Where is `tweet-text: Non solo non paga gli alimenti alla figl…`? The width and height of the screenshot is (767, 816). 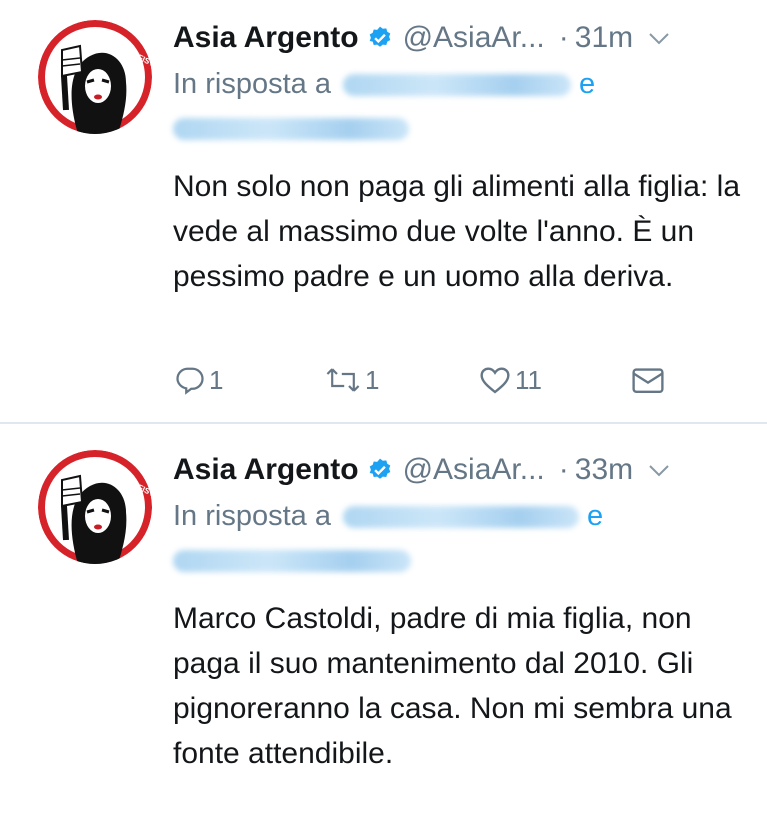
tweet-text: Non solo non paga gli alimenti alla figl… is located at coordinates (457, 231).